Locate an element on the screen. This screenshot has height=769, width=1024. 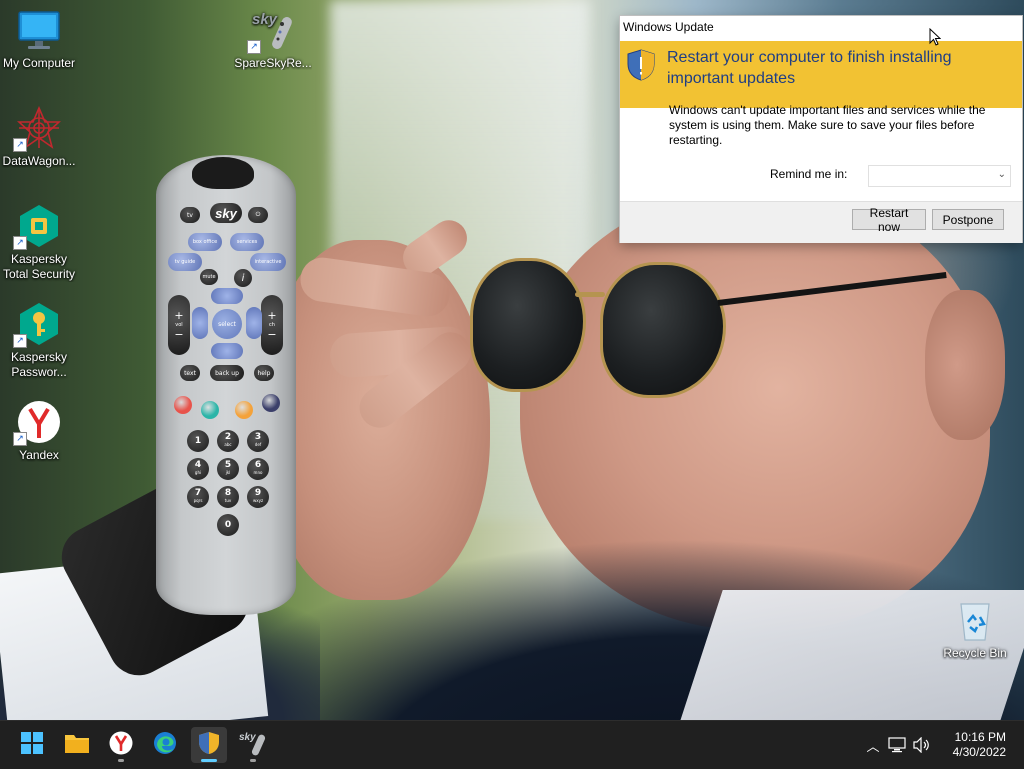
remote-right-arrow is located at coordinates (254, 323).